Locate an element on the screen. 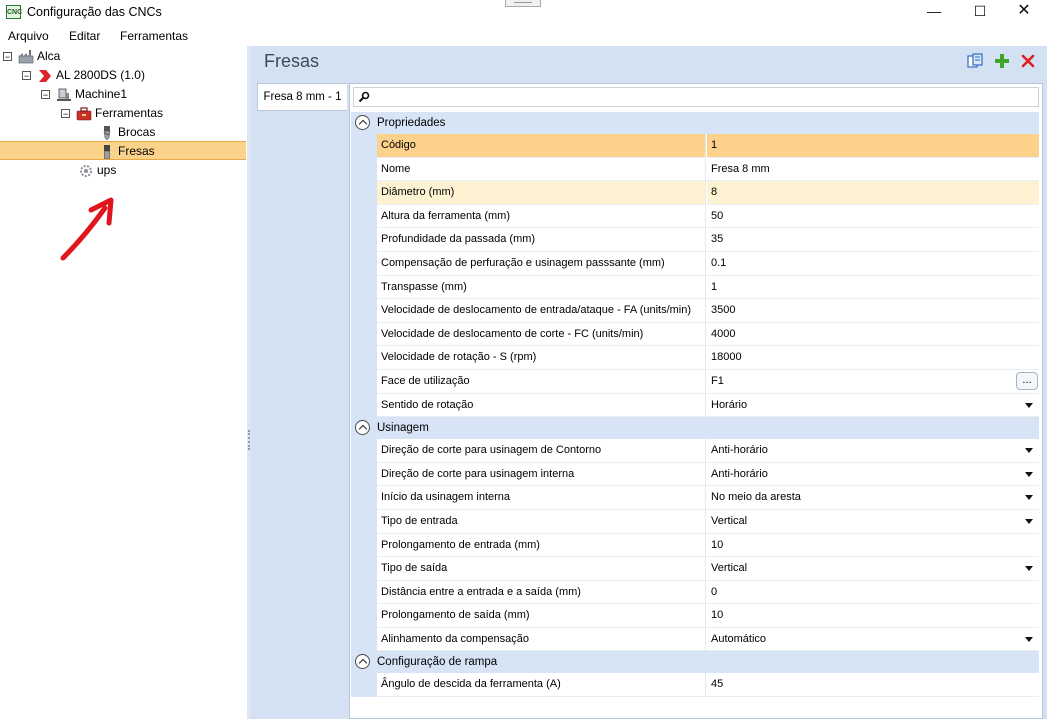 This screenshot has height=719, width=1047. toolbox-icon is located at coordinates (84, 114).